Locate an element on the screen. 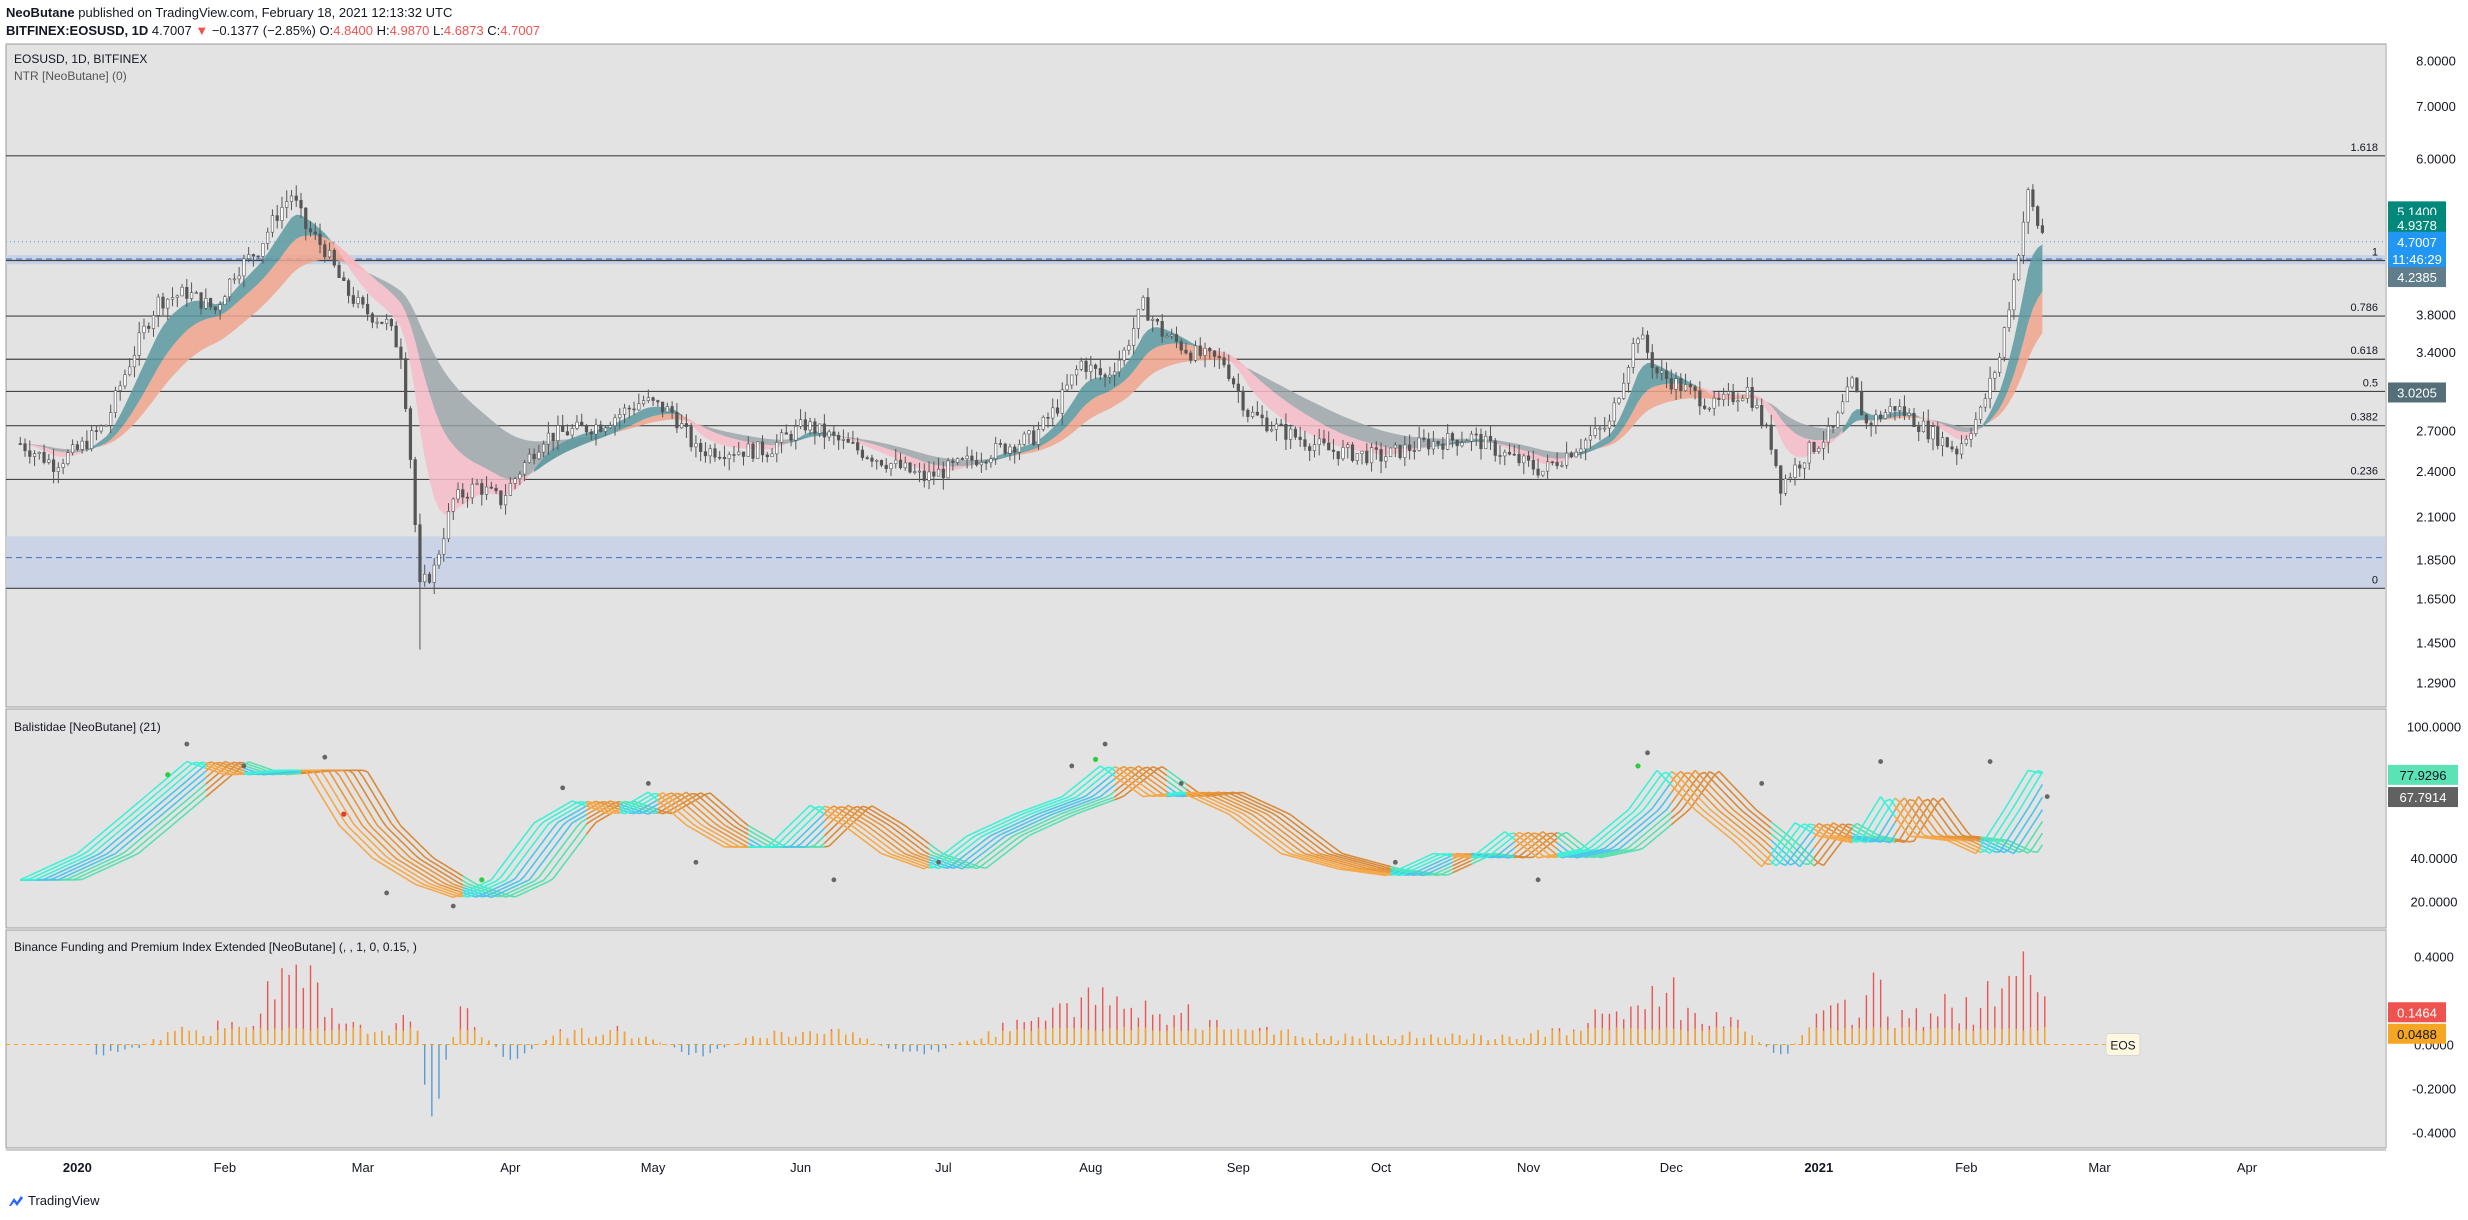  price-tag-label: 4.2385 is located at coordinates (2417, 277).